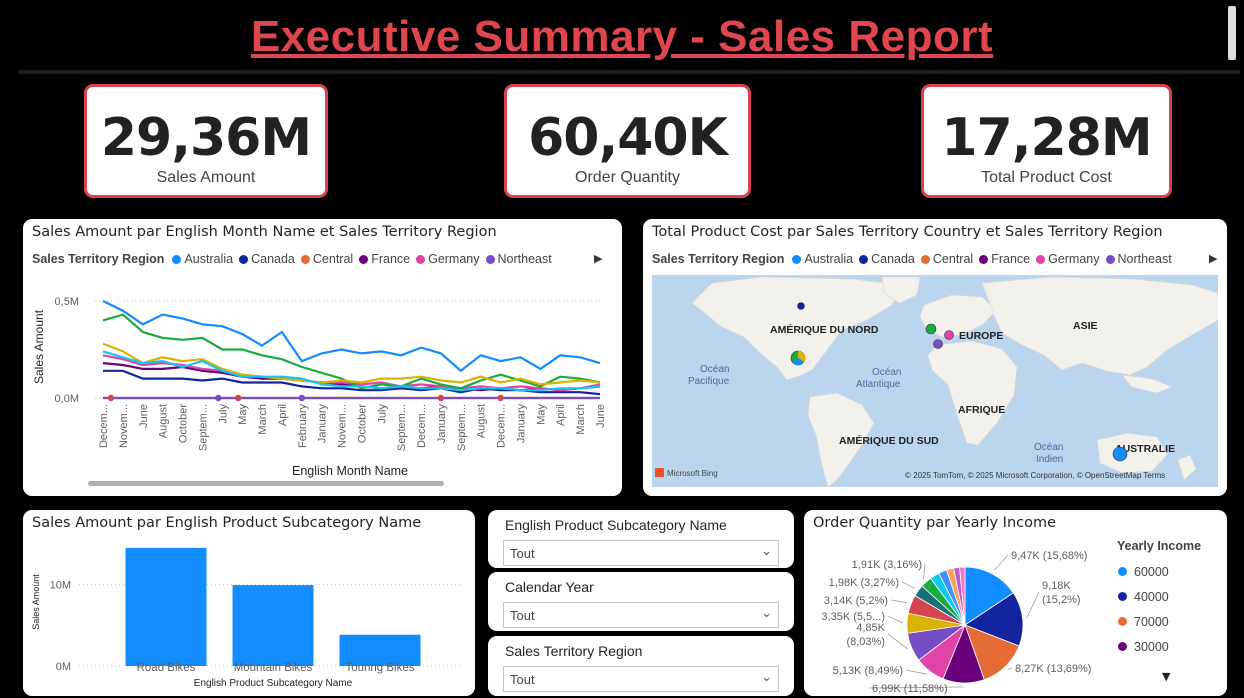 The width and height of the screenshot is (1244, 698). I want to click on legend-item: 40000, so click(1143, 597).